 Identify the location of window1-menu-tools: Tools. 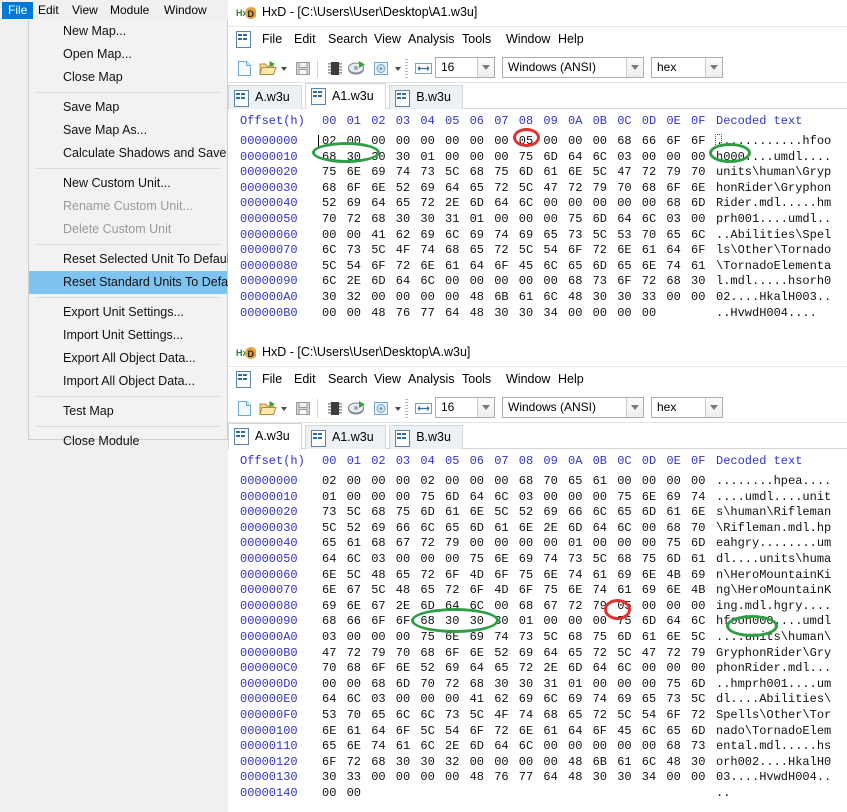
(476, 39).